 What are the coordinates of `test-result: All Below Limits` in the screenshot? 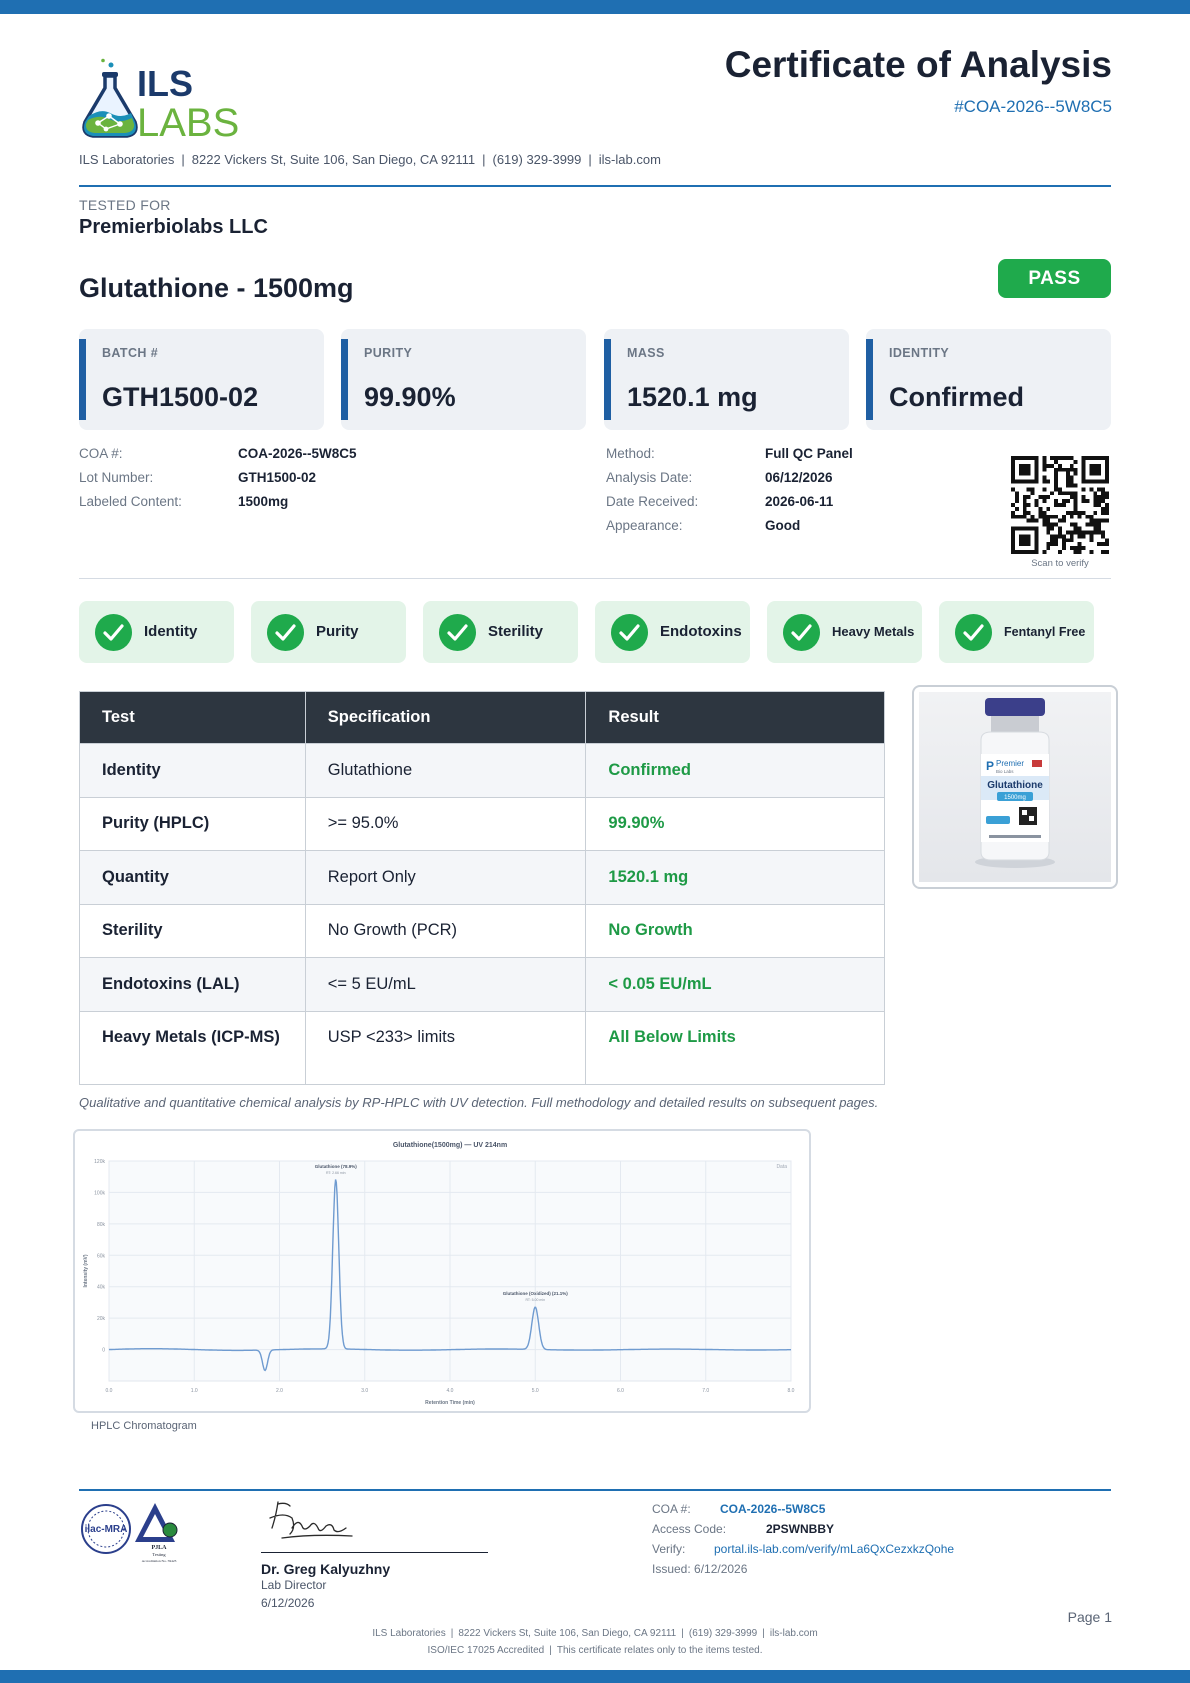 It's located at (735, 1047).